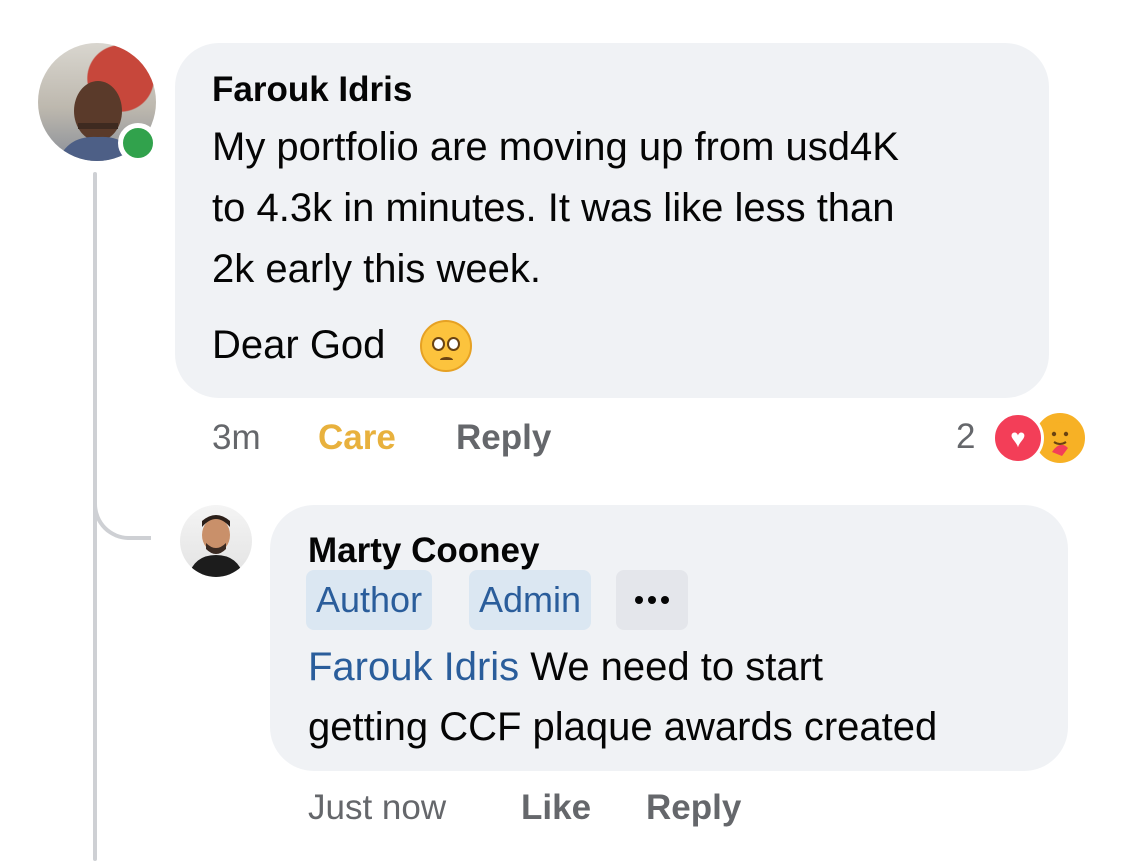 Image resolution: width=1125 pixels, height=861 pixels. Describe the element at coordinates (671, 667) in the screenshot. I see `reply-text-part: We need to start` at that location.